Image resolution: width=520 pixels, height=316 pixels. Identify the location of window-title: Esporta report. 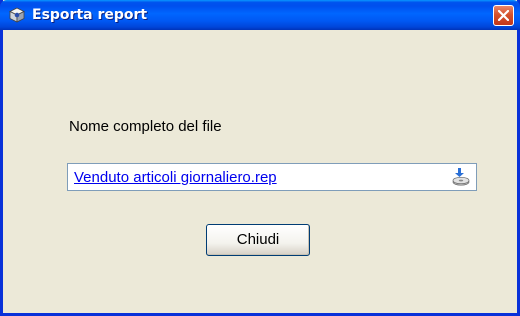
(90, 15).